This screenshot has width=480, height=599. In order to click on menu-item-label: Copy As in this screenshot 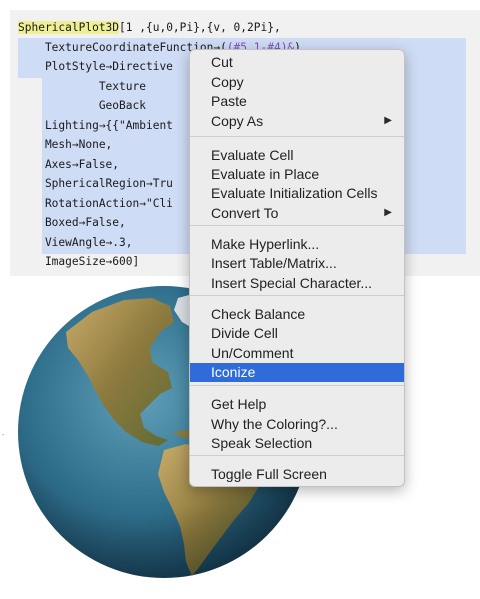, I will do `click(237, 121)`.